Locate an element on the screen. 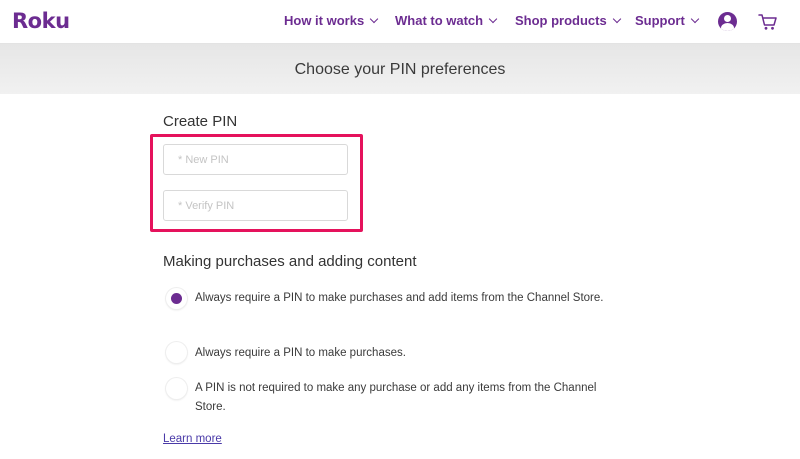 This screenshot has width=800, height=459. nav-what-to-watch: What to watch is located at coordinates (446, 20).